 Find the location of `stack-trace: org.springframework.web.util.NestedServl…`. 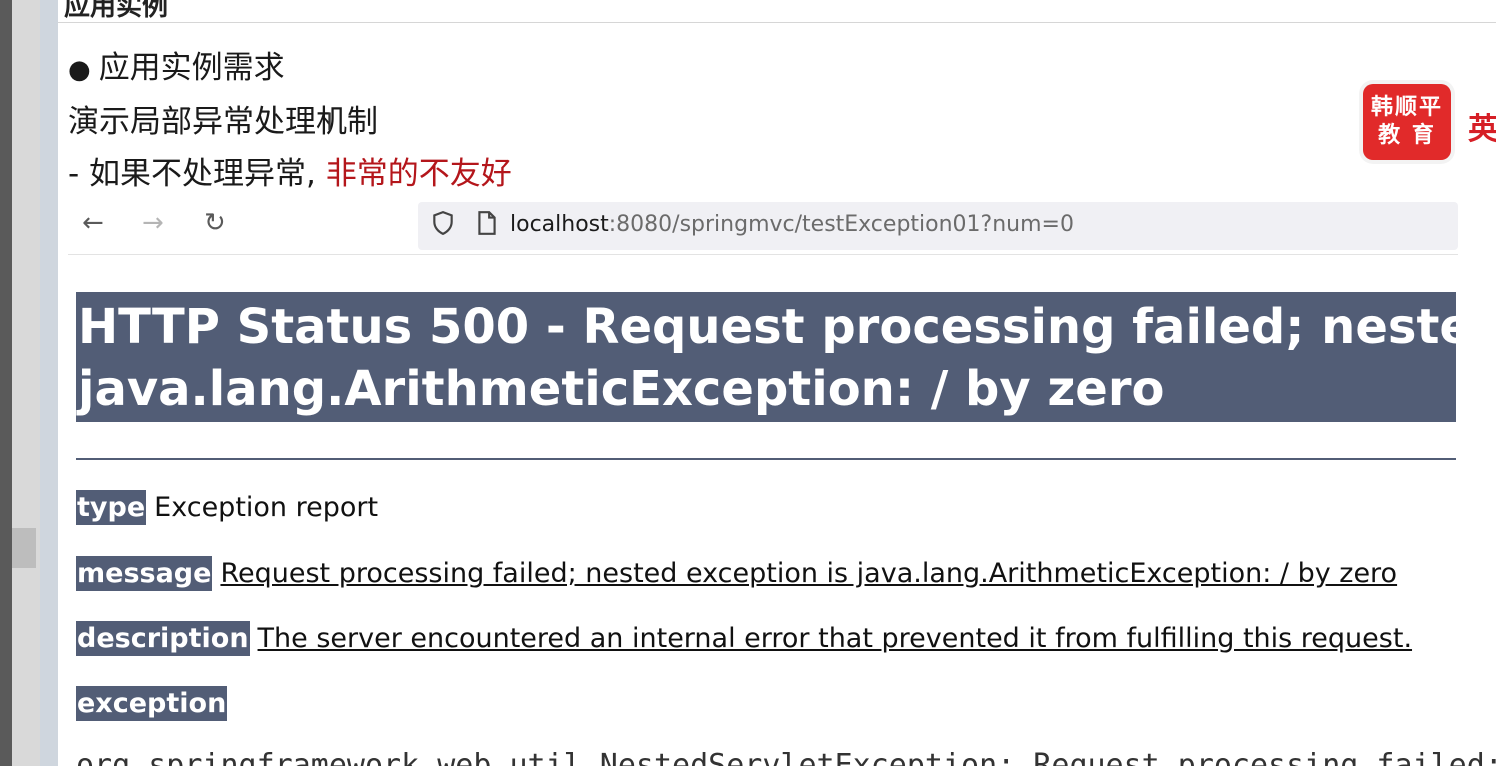

stack-trace: org.springframework.web.util.NestedServl… is located at coordinates (786, 757).